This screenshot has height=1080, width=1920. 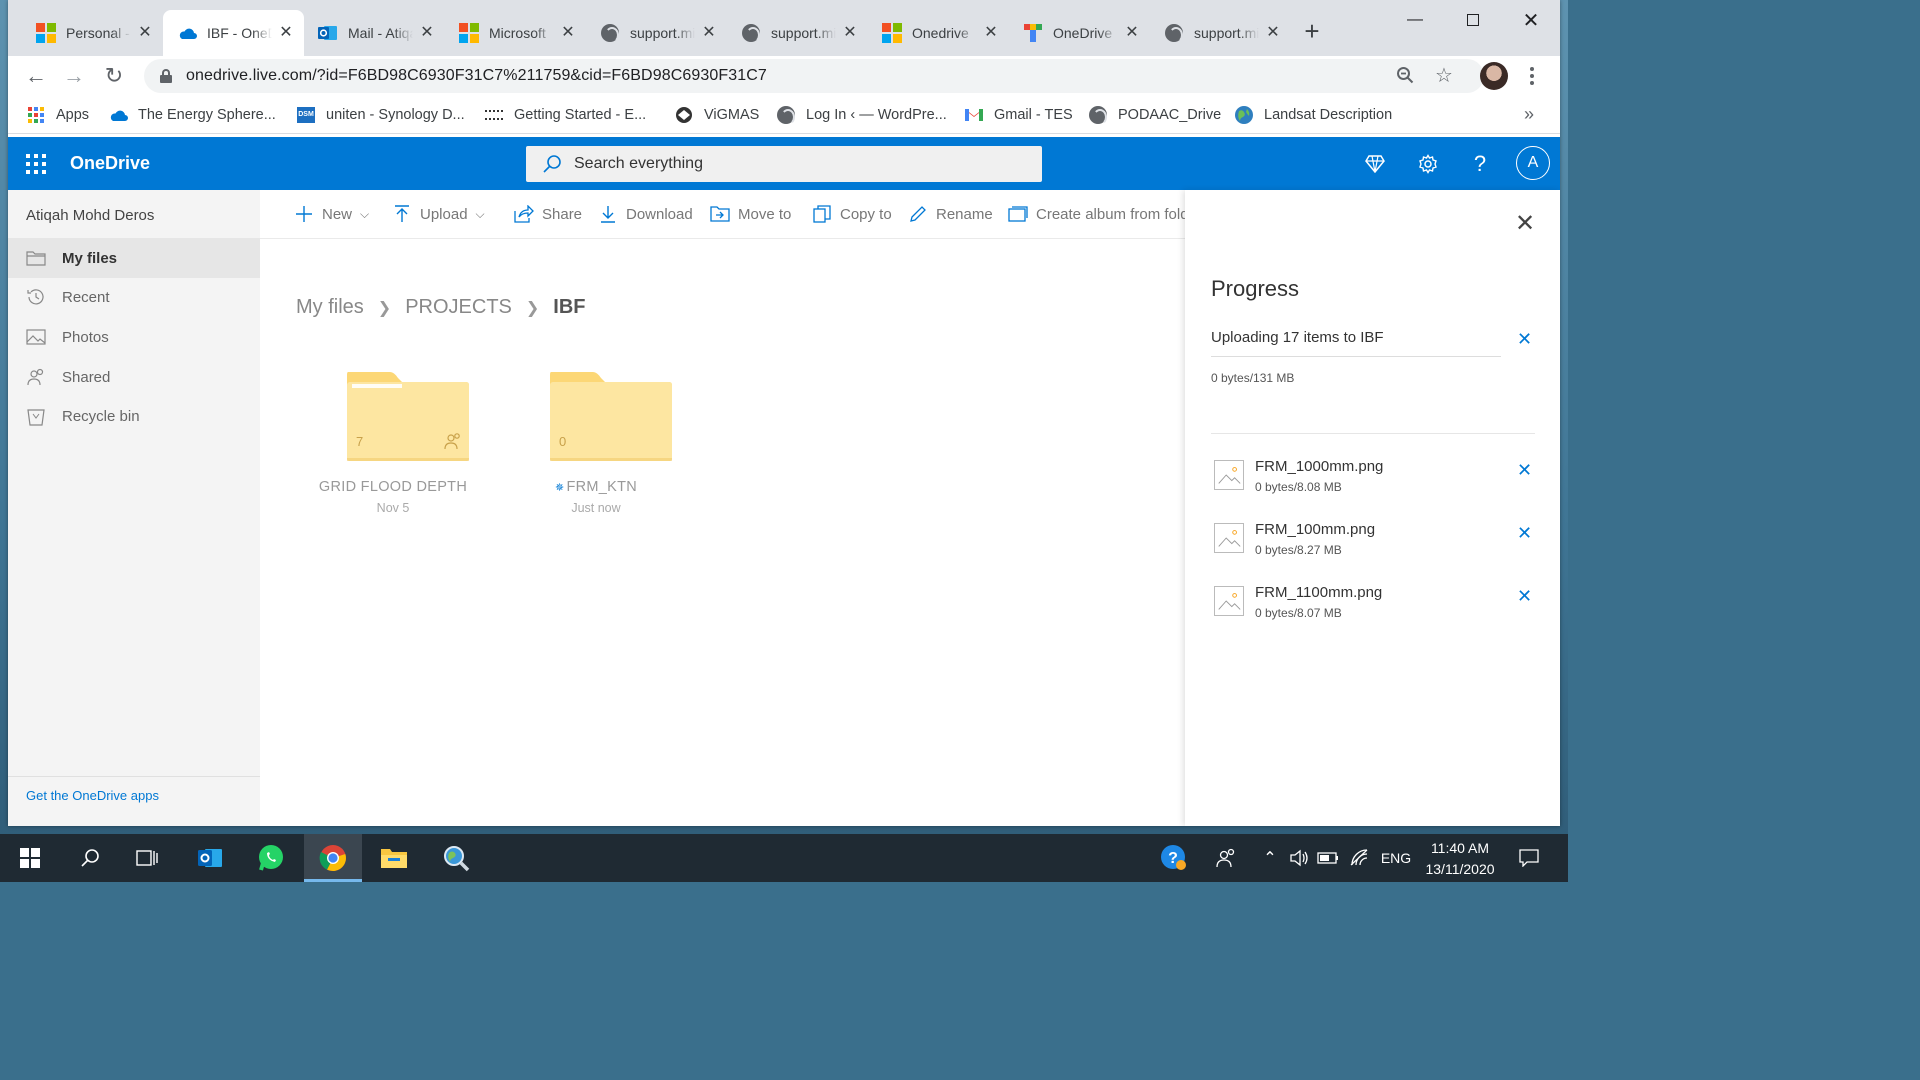 What do you see at coordinates (1532, 76) in the screenshot?
I see `browser-menu-icon` at bounding box center [1532, 76].